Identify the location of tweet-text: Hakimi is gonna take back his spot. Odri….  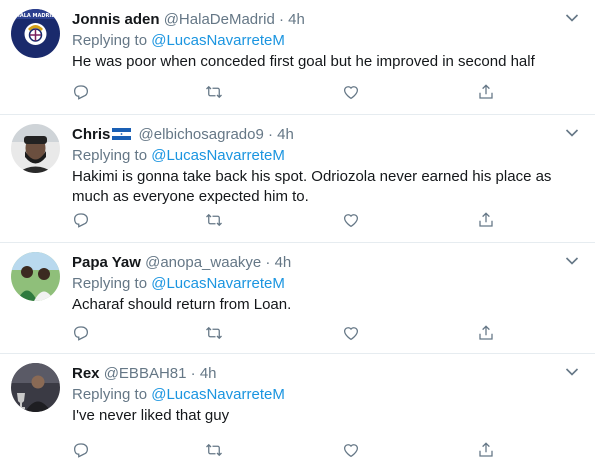
(312, 186).